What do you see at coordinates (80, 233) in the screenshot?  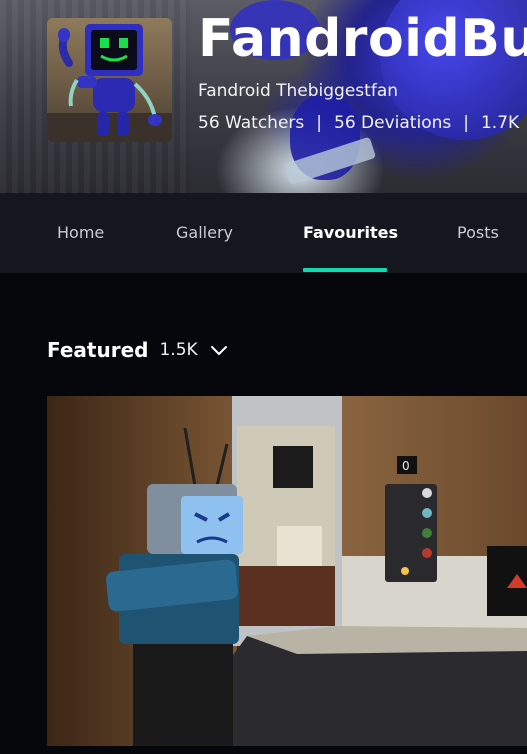 I see `tab-home: Home` at bounding box center [80, 233].